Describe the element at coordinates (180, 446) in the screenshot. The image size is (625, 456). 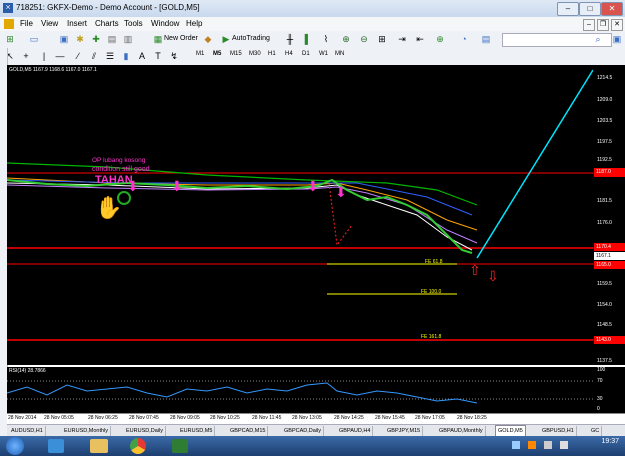
I see `metatrader-icon` at that location.